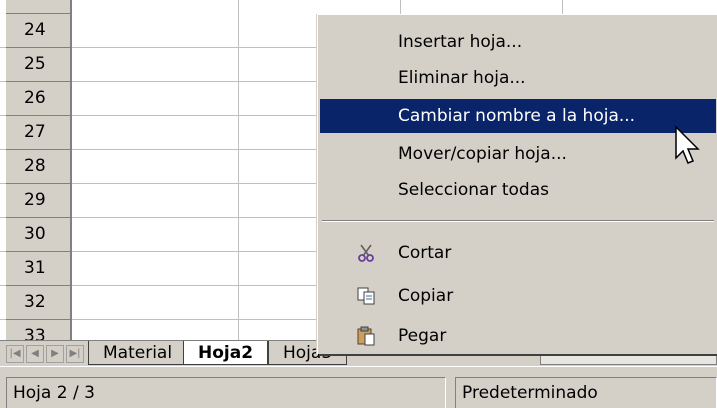 This screenshot has height=408, width=717. I want to click on row-header: 33, so click(39, 330).